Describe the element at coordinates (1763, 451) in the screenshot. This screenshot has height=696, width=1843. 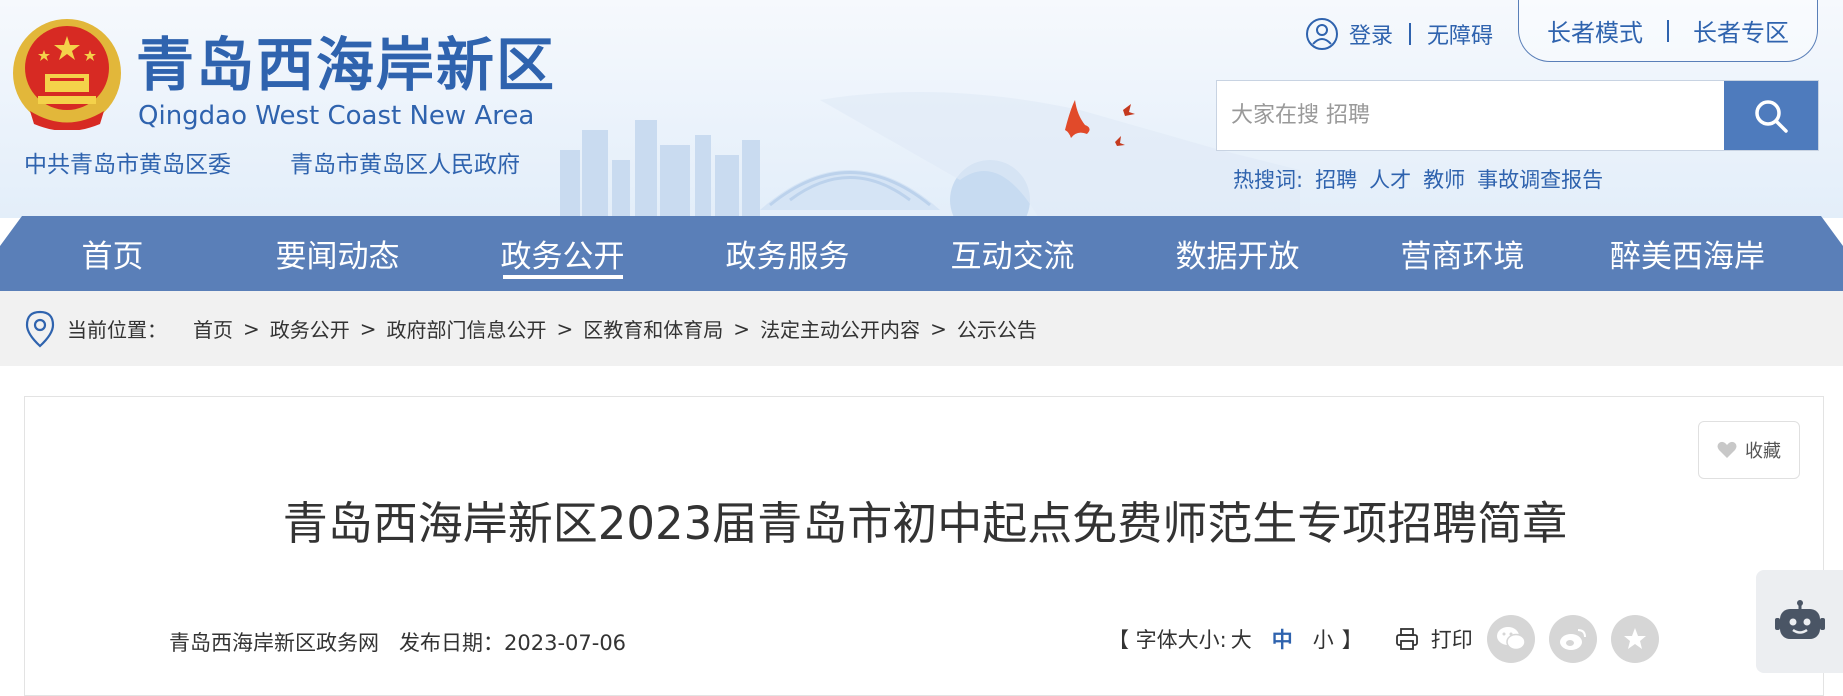
I see `favorite-label: 收藏` at that location.